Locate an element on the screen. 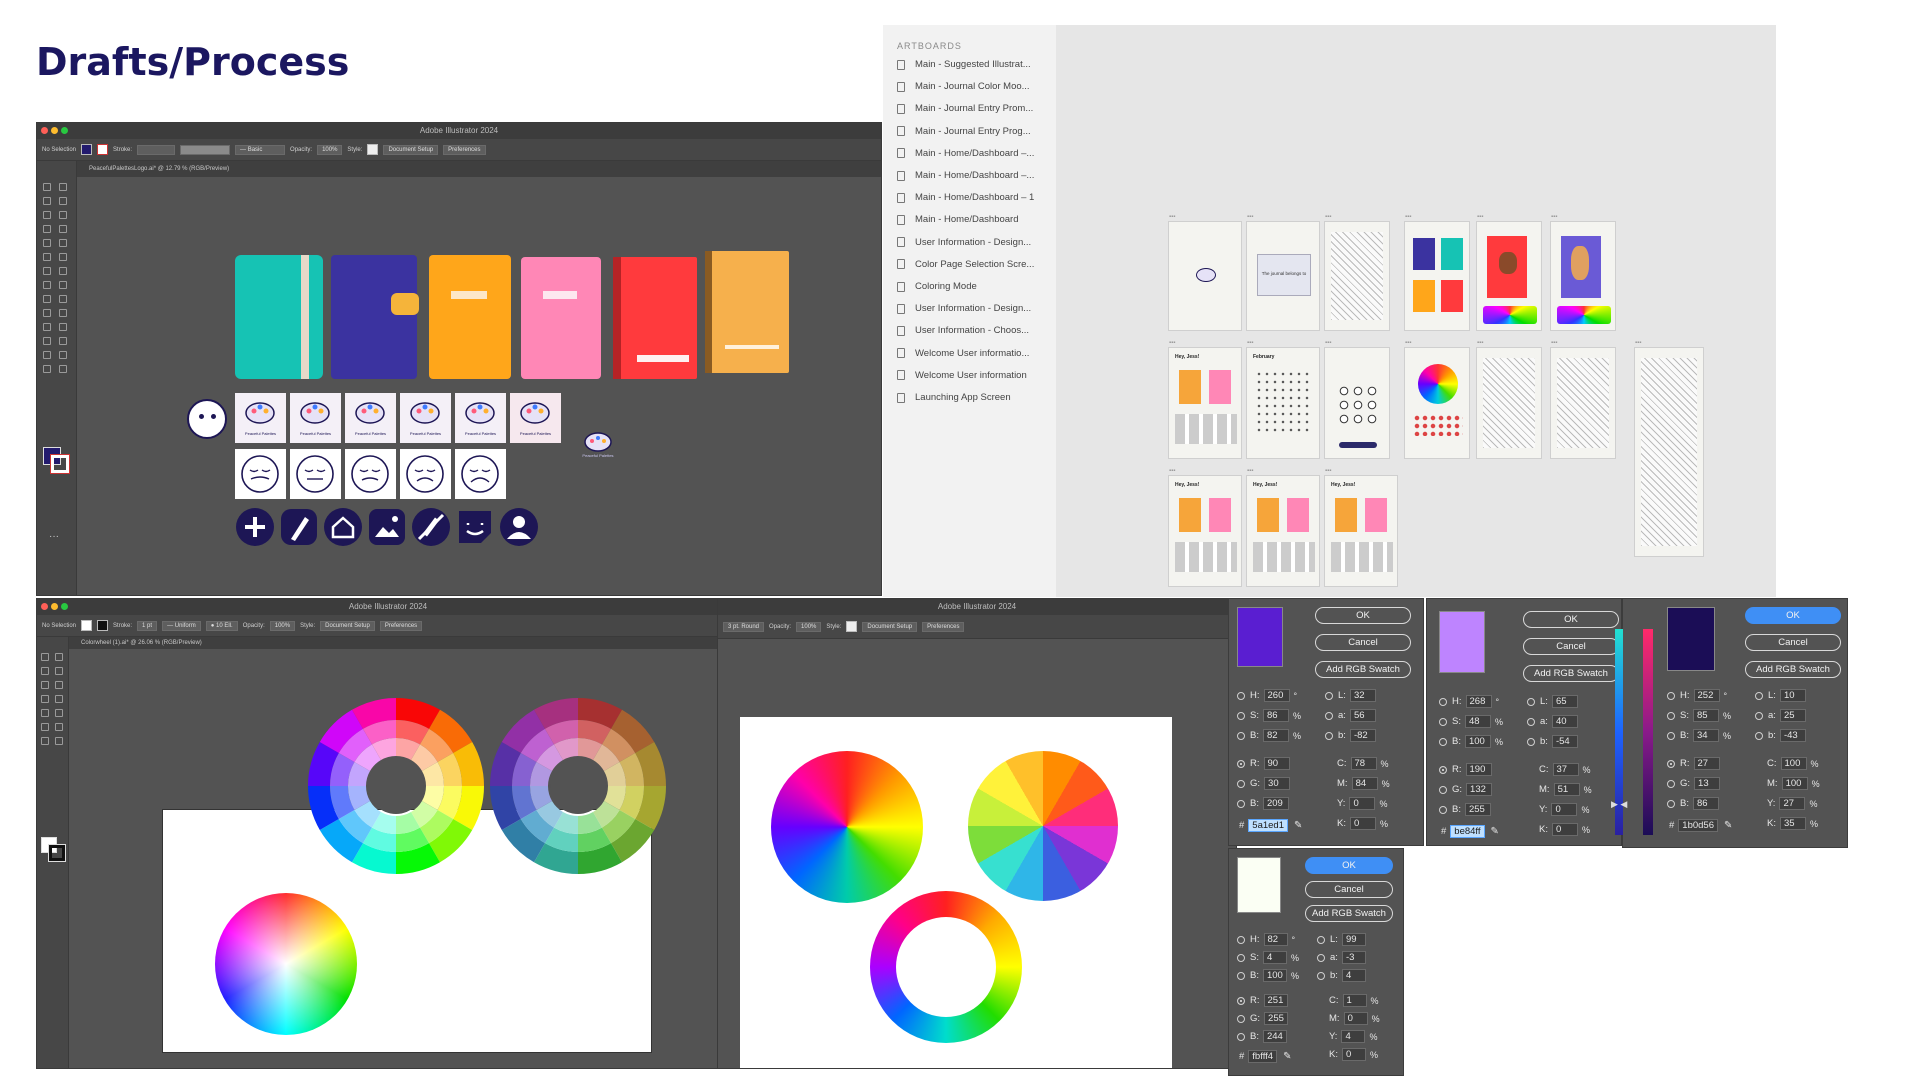  variable-width-field is located at coordinates (205, 149).